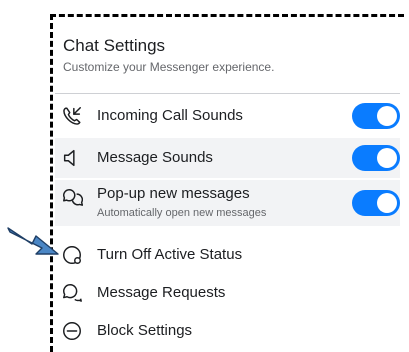 This screenshot has width=409, height=352. What do you see at coordinates (173, 193) in the screenshot?
I see `popup-new-messages-label: Pop-up new messages` at bounding box center [173, 193].